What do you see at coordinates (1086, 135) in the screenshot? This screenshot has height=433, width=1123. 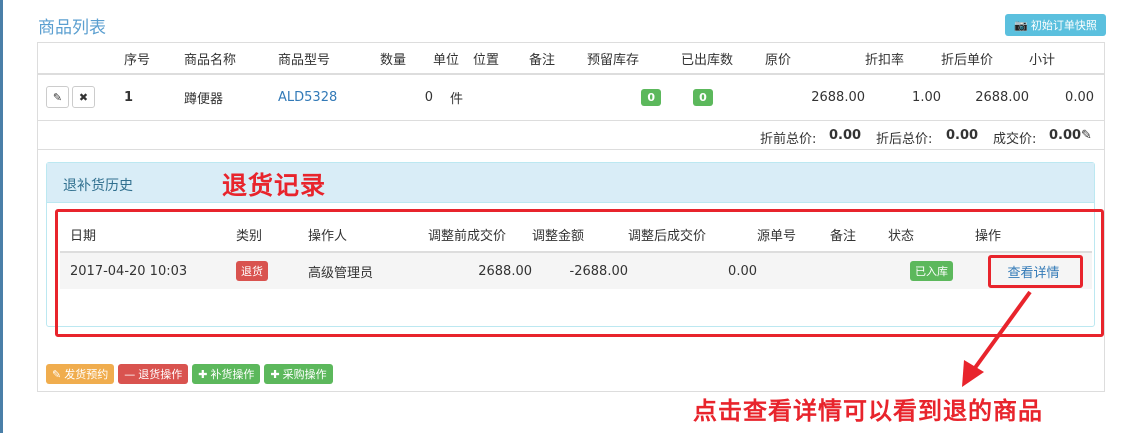 I see `edit-deal-price-icon: ✎` at bounding box center [1086, 135].